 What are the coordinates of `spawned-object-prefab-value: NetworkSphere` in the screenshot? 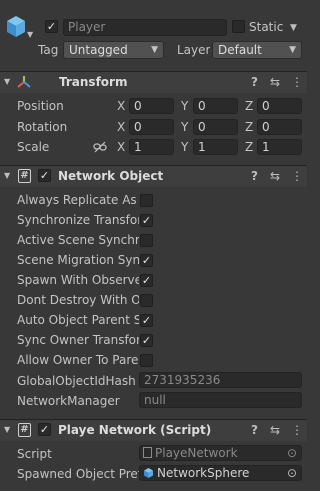 It's located at (203, 473).